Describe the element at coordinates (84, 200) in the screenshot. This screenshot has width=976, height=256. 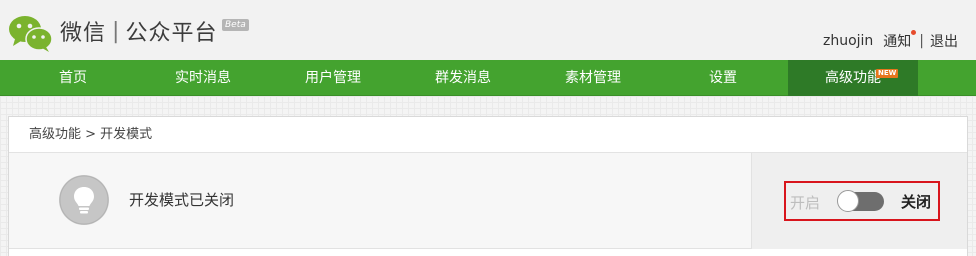
I see `lightbulb-icon` at that location.